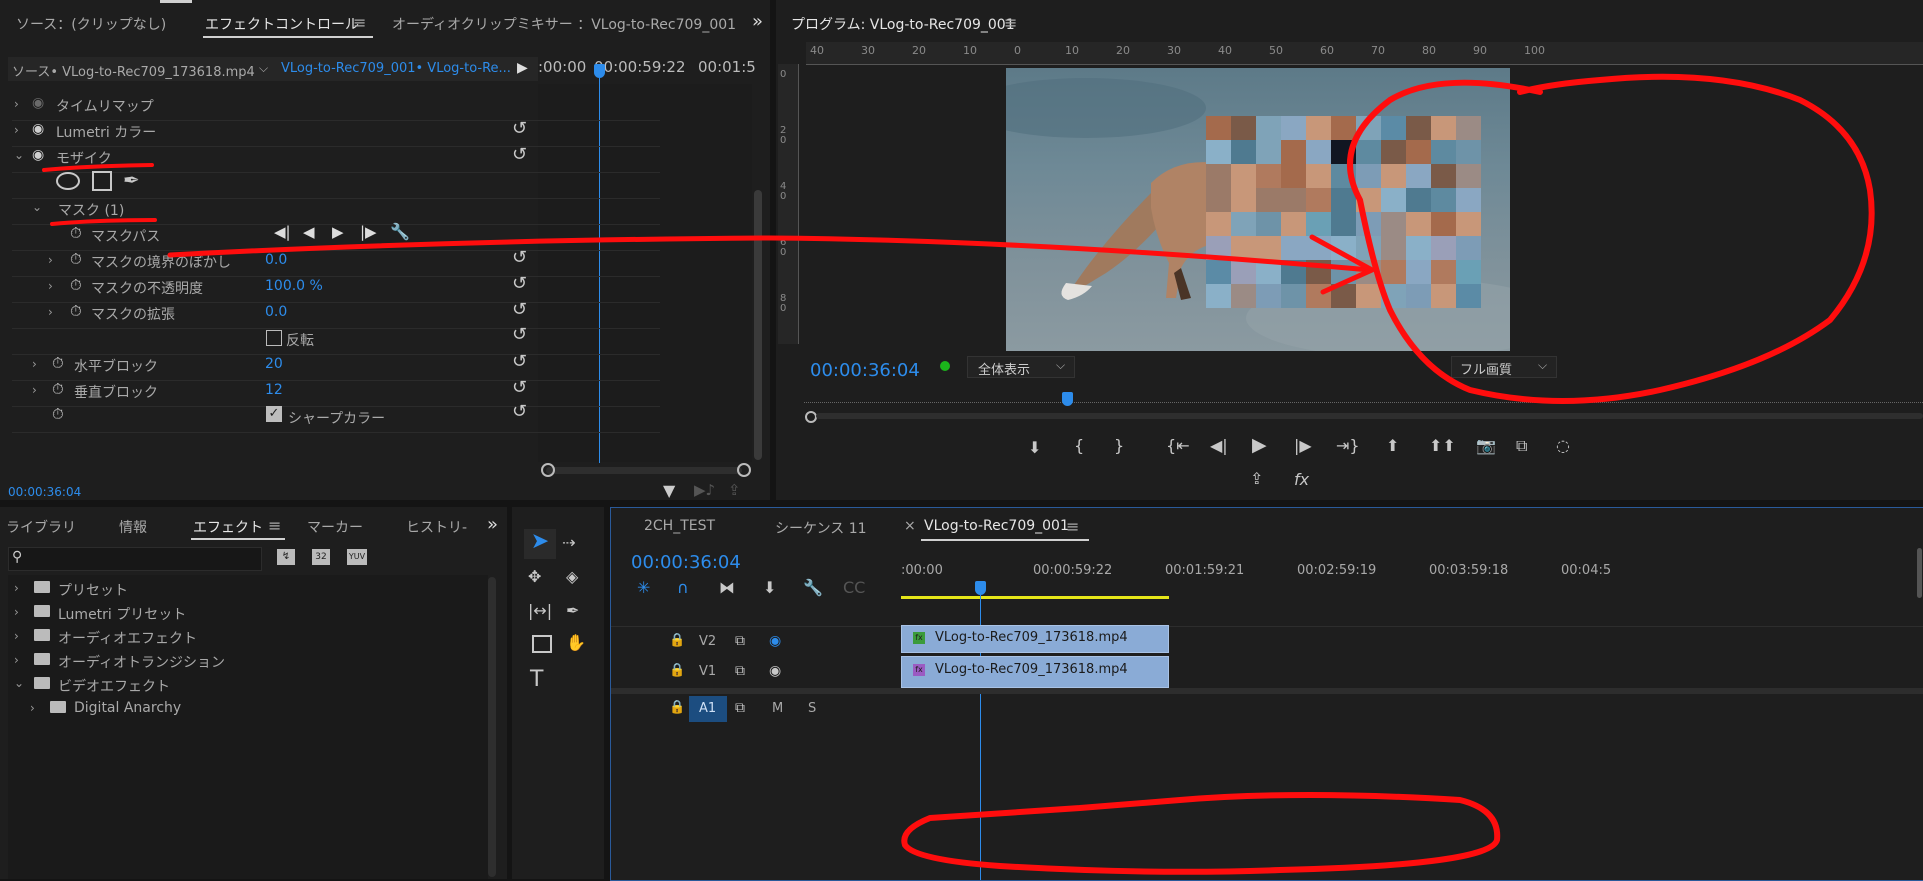 The width and height of the screenshot is (1923, 881). Describe the element at coordinates (1035, 597) in the screenshot. I see `work-area-bar` at that location.